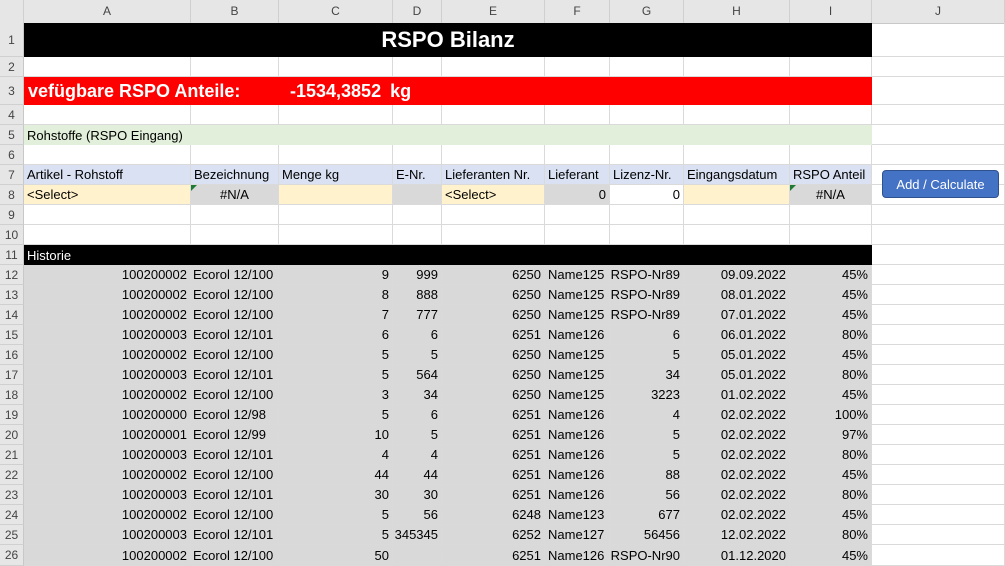 The height and width of the screenshot is (566, 1005). I want to click on history-cell: 100200000, so click(107, 415).